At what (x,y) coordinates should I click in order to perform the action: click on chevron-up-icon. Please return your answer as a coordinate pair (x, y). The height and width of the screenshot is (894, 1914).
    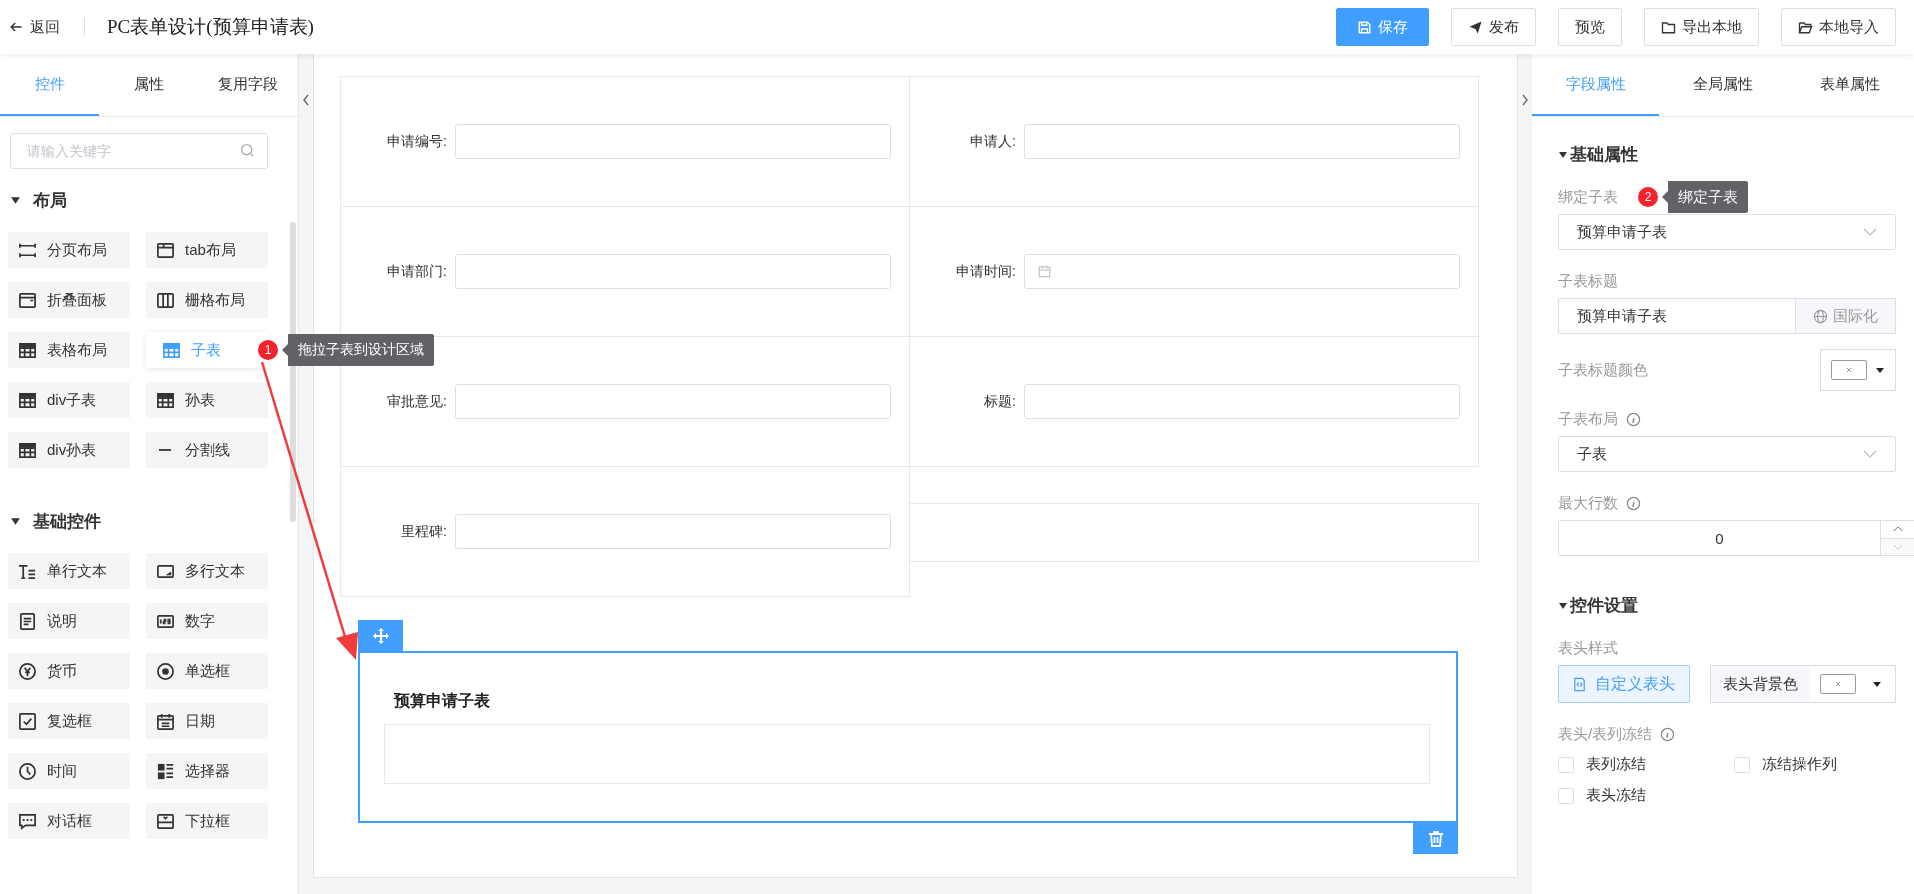
    Looking at the image, I should click on (1898, 529).